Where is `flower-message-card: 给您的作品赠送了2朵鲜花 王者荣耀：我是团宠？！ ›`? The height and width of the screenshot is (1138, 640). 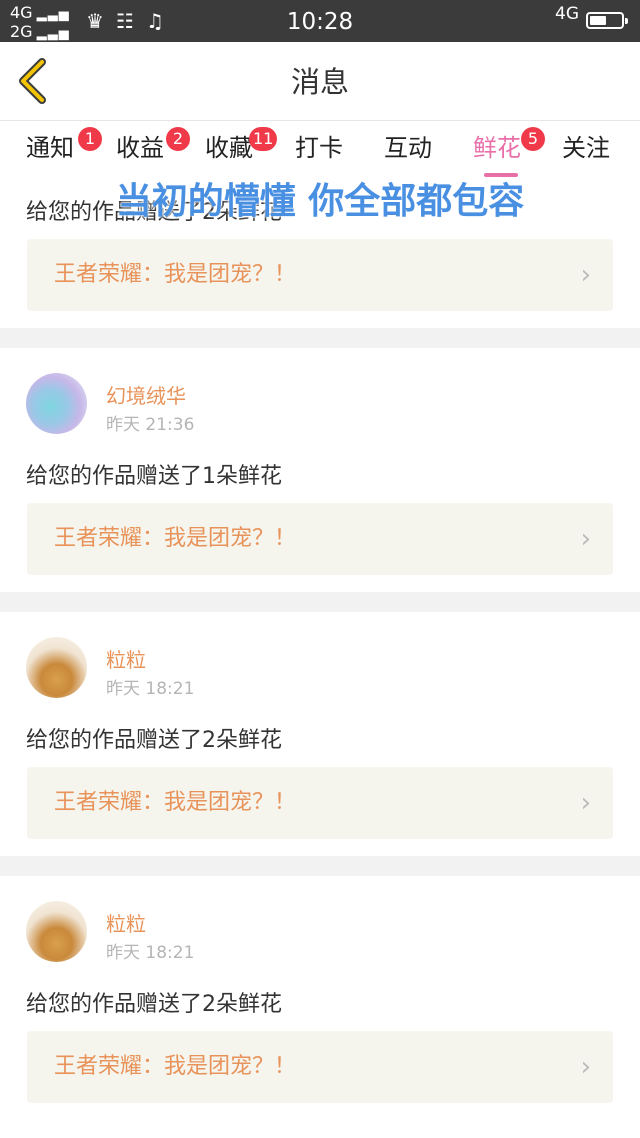
flower-message-card: 给您的作品赠送了2朵鲜花 王者荣耀：我是团宠？！ › is located at coordinates (320, 256).